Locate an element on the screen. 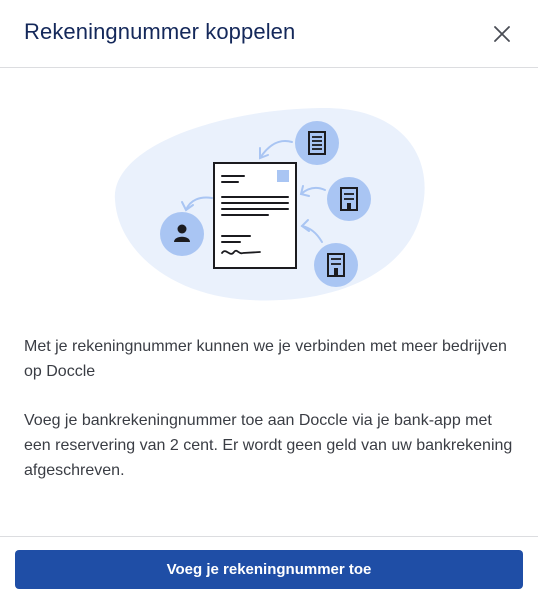 The image size is (538, 597). dialog-header: Rekeningnummer koppelen is located at coordinates (269, 34).